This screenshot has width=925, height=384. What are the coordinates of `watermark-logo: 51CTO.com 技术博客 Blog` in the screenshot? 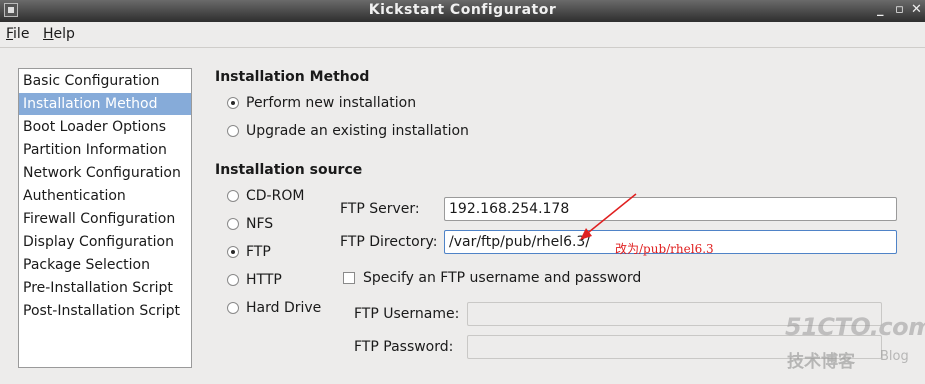 It's located at (855, 343).